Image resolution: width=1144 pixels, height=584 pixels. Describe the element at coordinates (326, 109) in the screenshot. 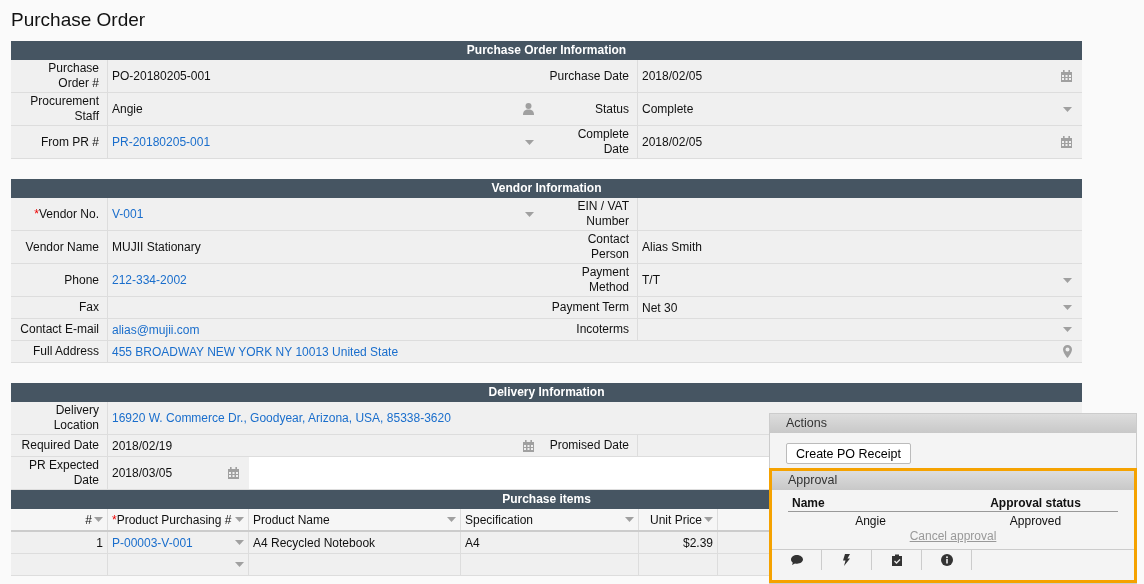

I see `input-field: Angie` at that location.